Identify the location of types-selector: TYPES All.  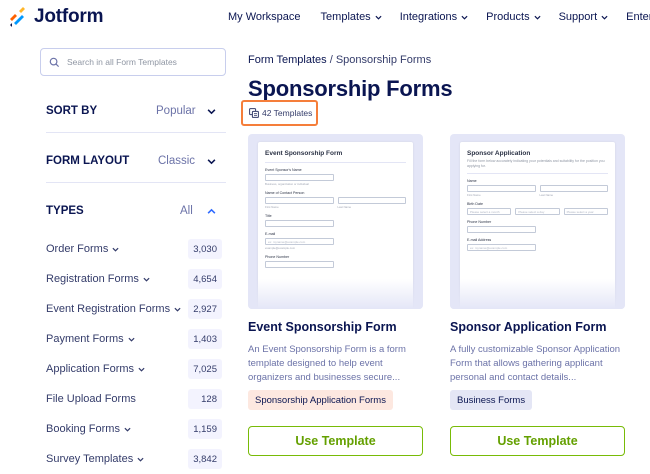
(132, 211).